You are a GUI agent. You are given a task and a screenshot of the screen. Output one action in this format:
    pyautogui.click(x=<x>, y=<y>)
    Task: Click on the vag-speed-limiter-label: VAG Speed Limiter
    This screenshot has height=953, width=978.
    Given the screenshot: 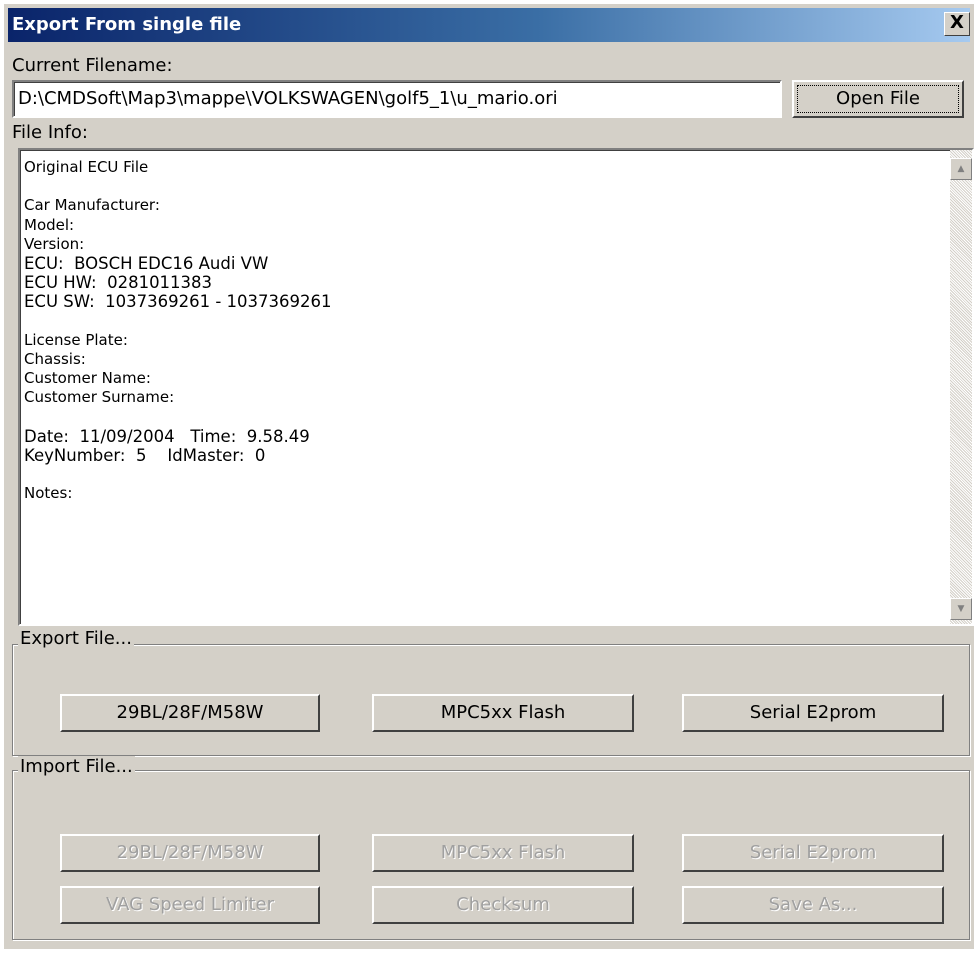 What is the action you would take?
    pyautogui.click(x=190, y=904)
    